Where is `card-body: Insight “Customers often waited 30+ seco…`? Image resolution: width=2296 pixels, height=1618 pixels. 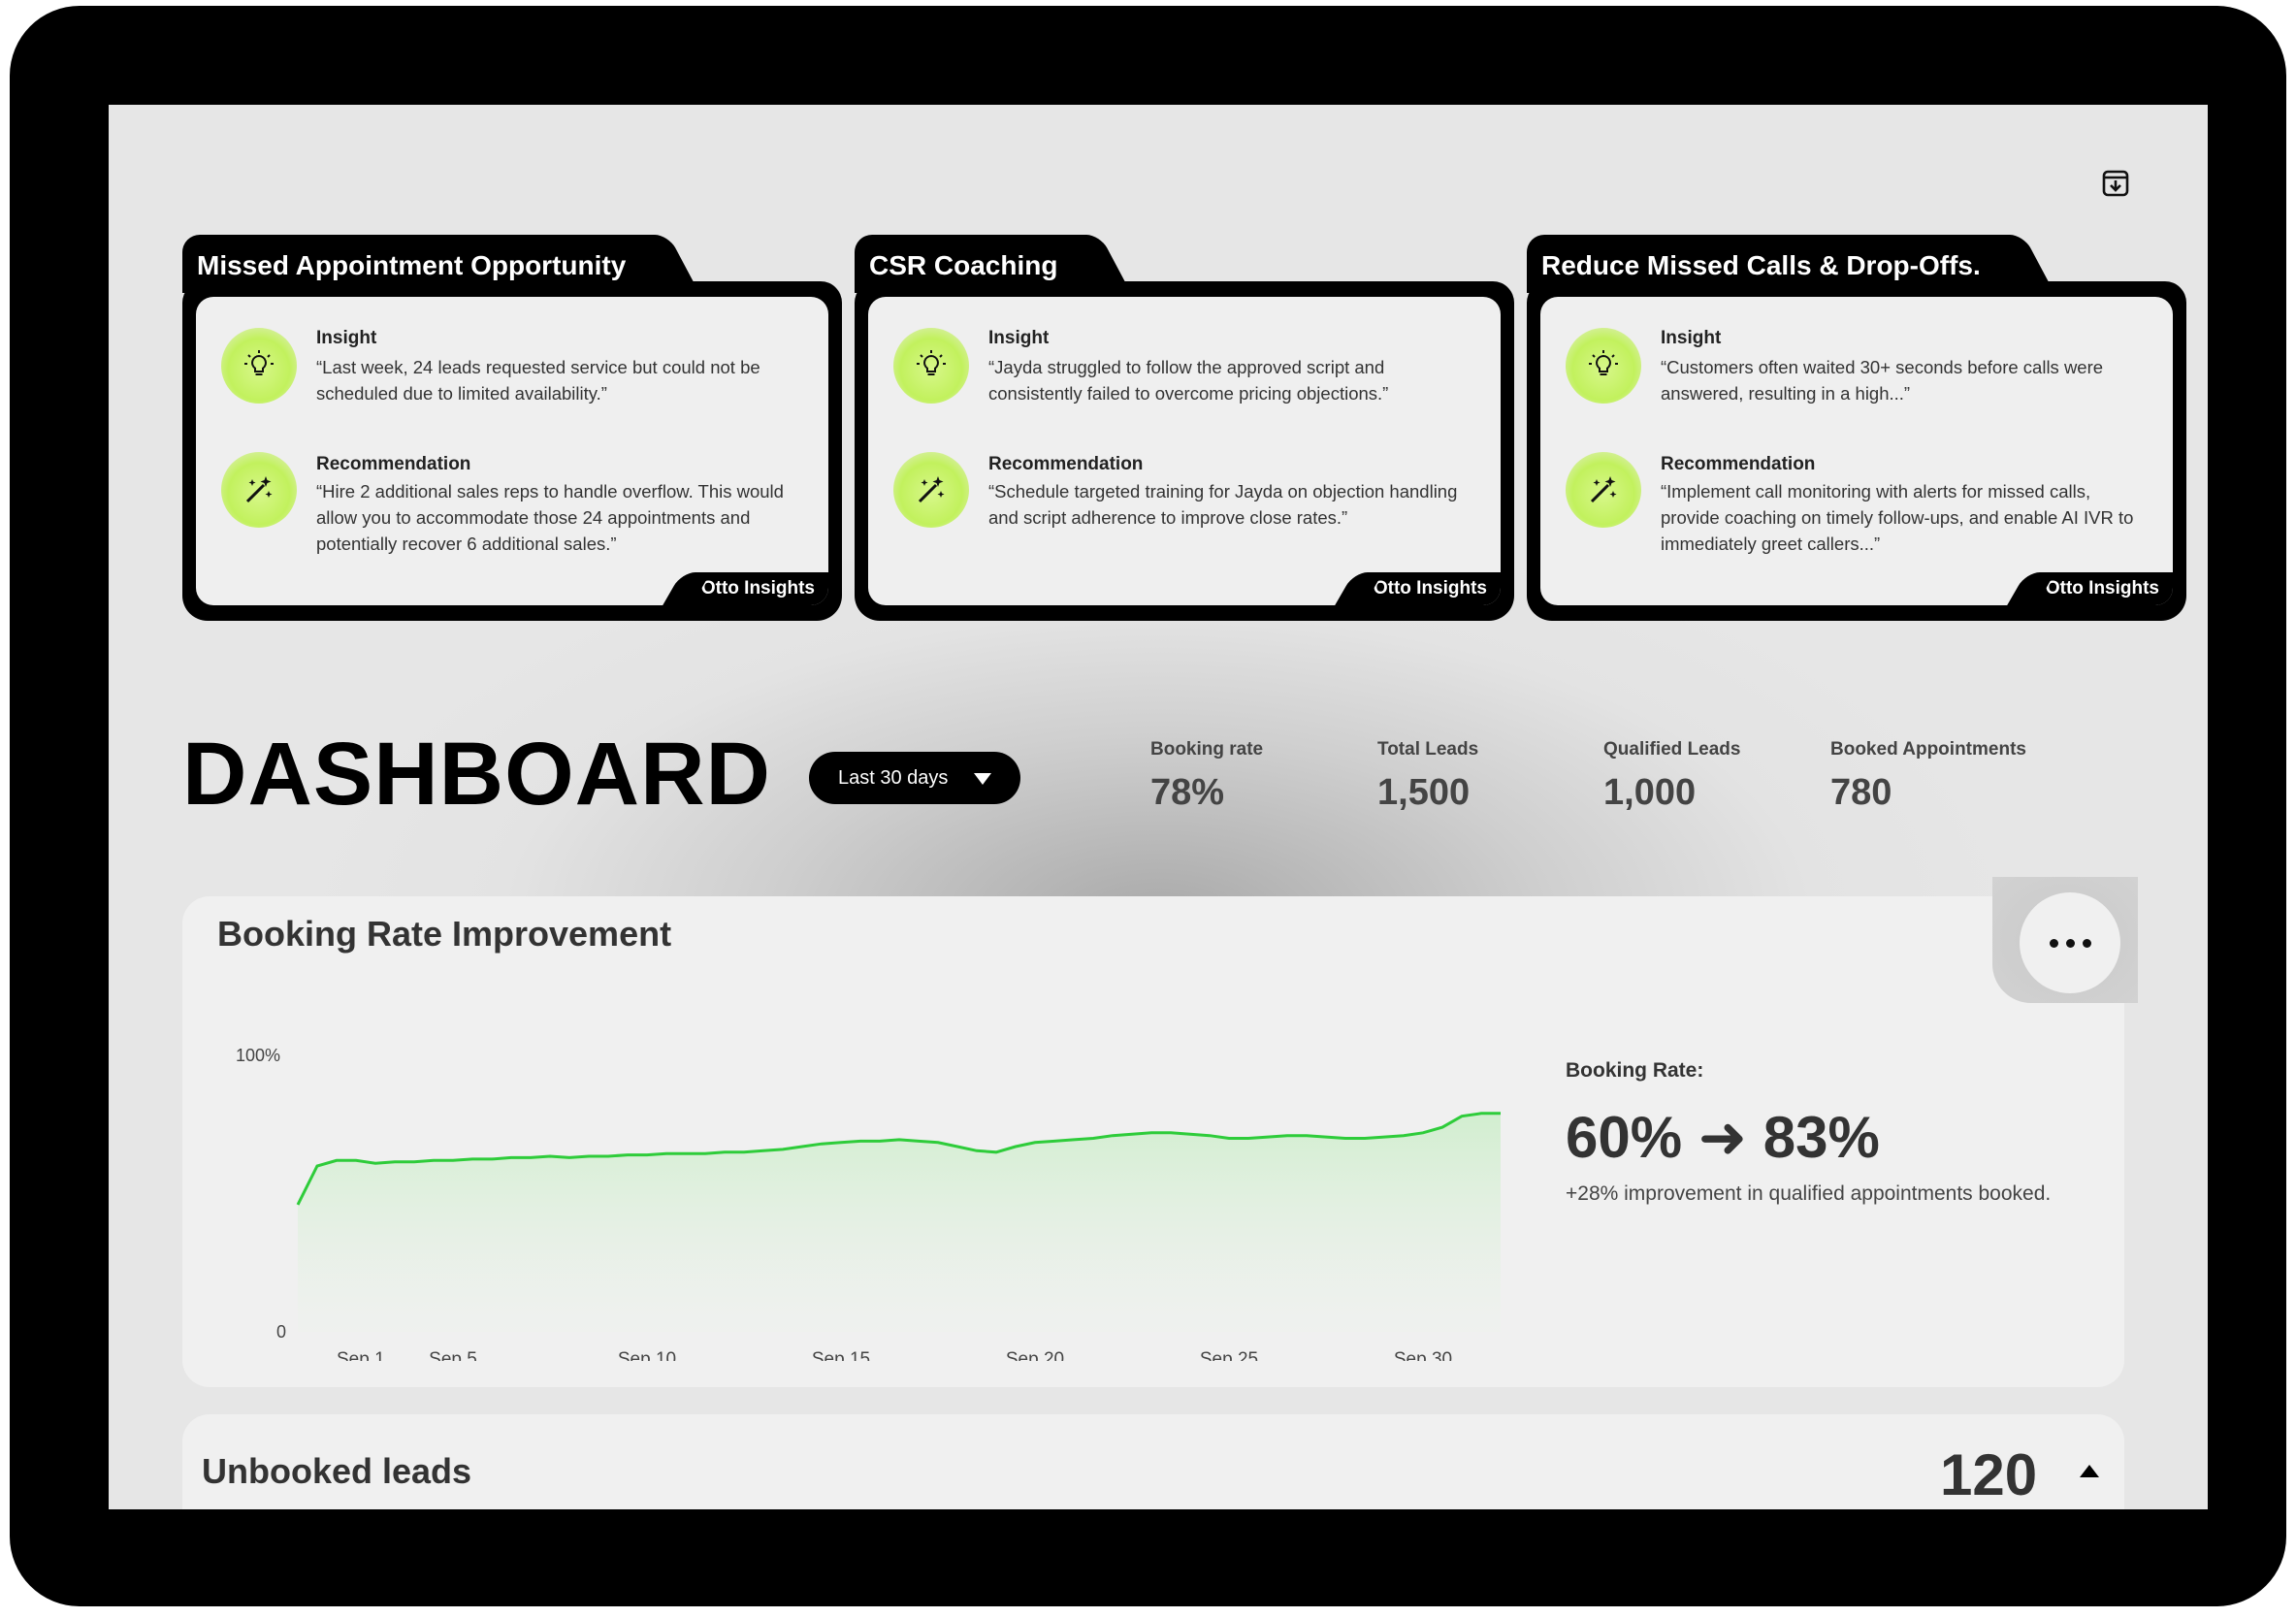
card-body: Insight “Customers often waited 30+ seco… is located at coordinates (1857, 451).